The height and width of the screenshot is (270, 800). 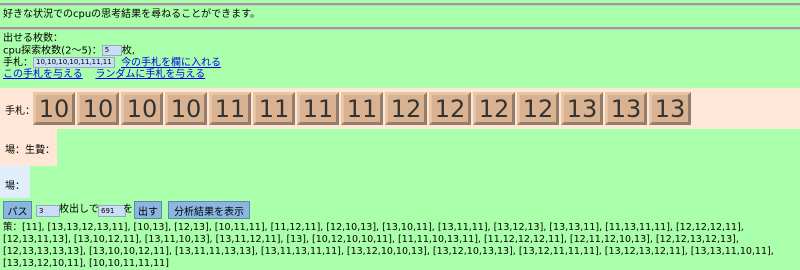 What do you see at coordinates (48, 211) in the screenshot?
I see `count-input: 3` at bounding box center [48, 211].